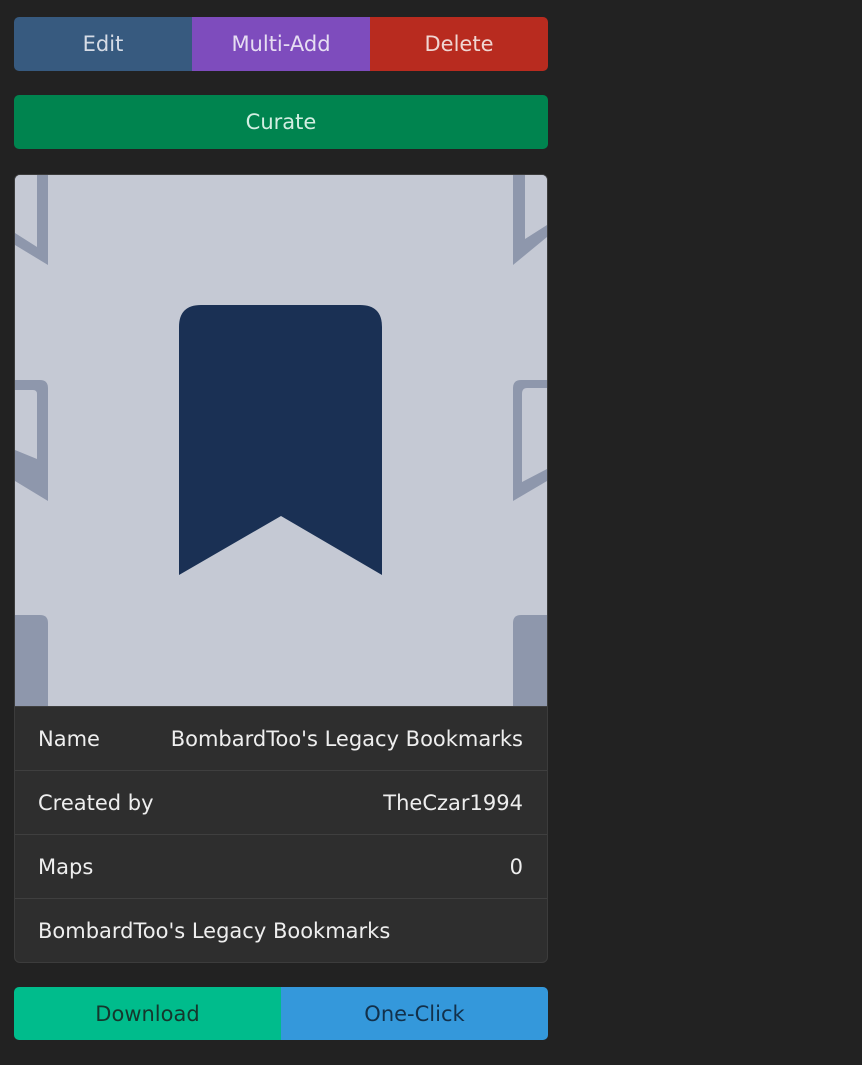 The width and height of the screenshot is (862, 1065). Describe the element at coordinates (69, 738) in the screenshot. I see `info-label: Name` at that location.